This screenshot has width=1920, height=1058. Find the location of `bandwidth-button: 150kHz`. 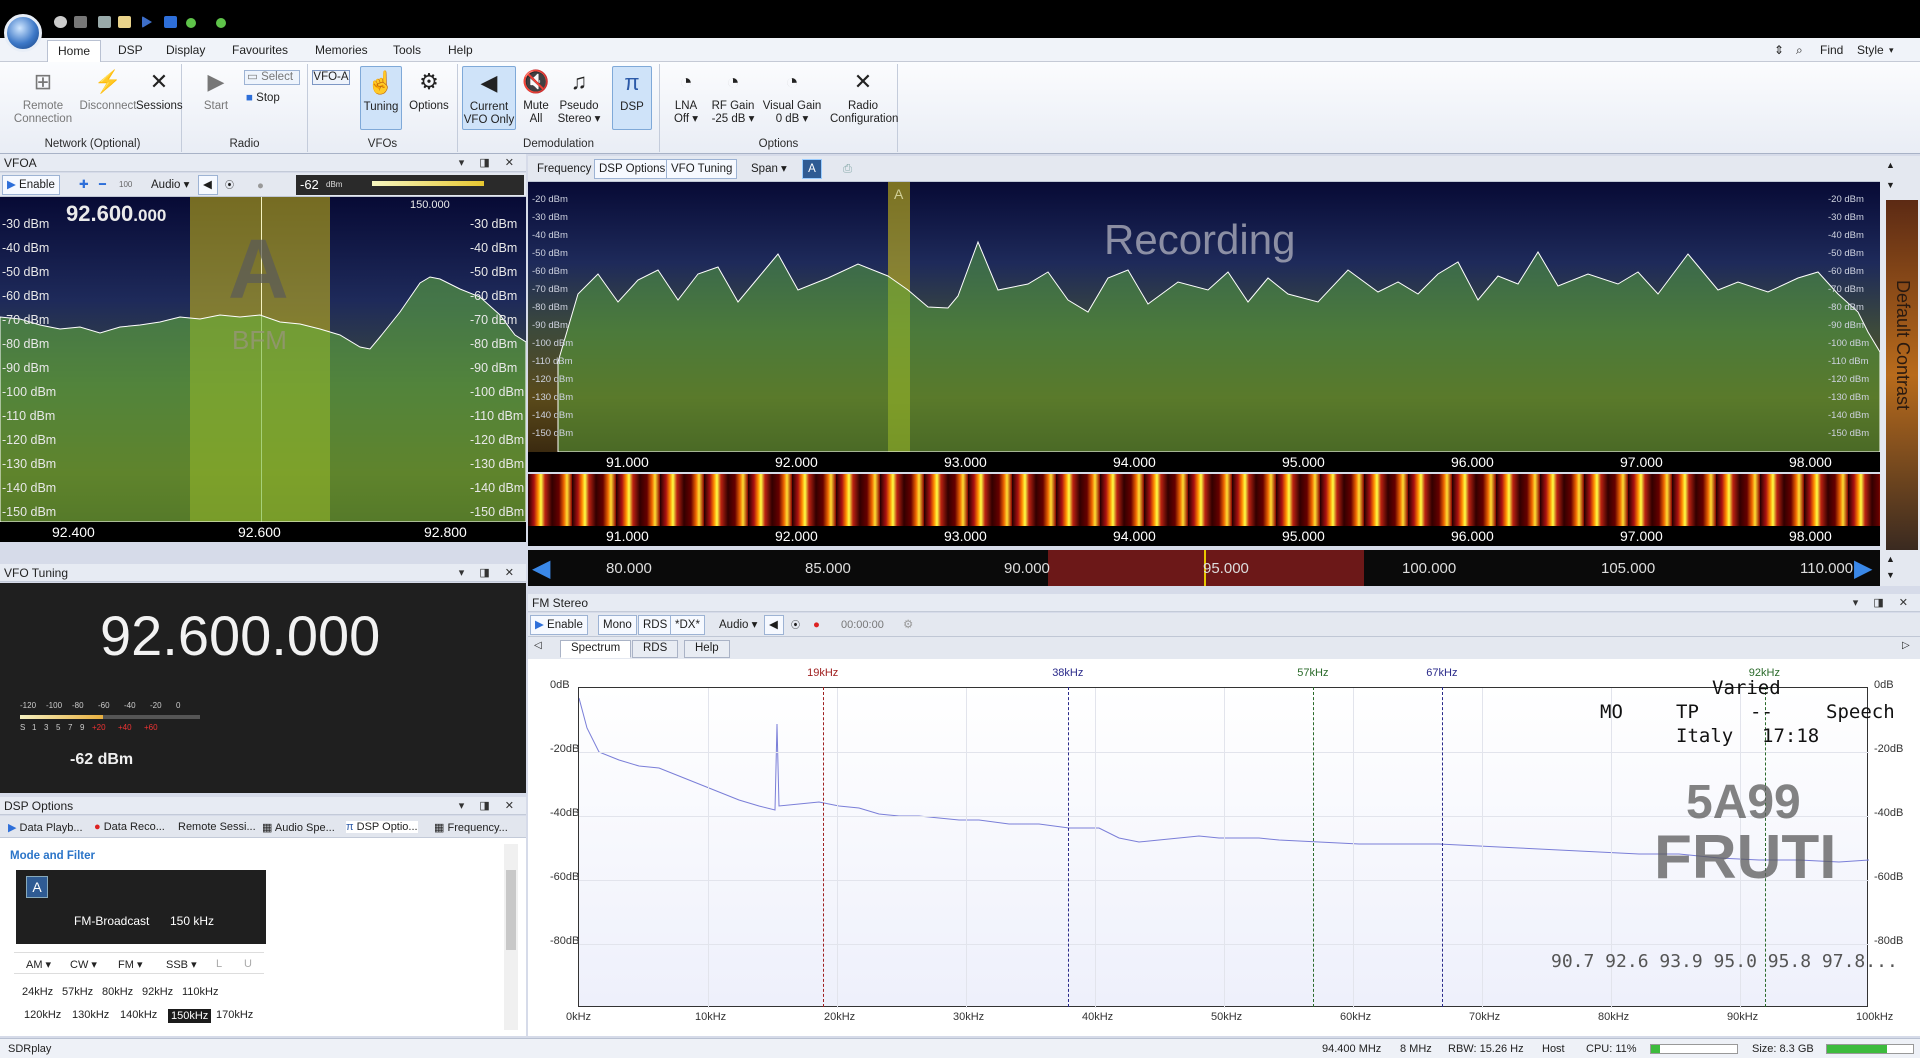

bandwidth-button: 150kHz is located at coordinates (190, 1016).